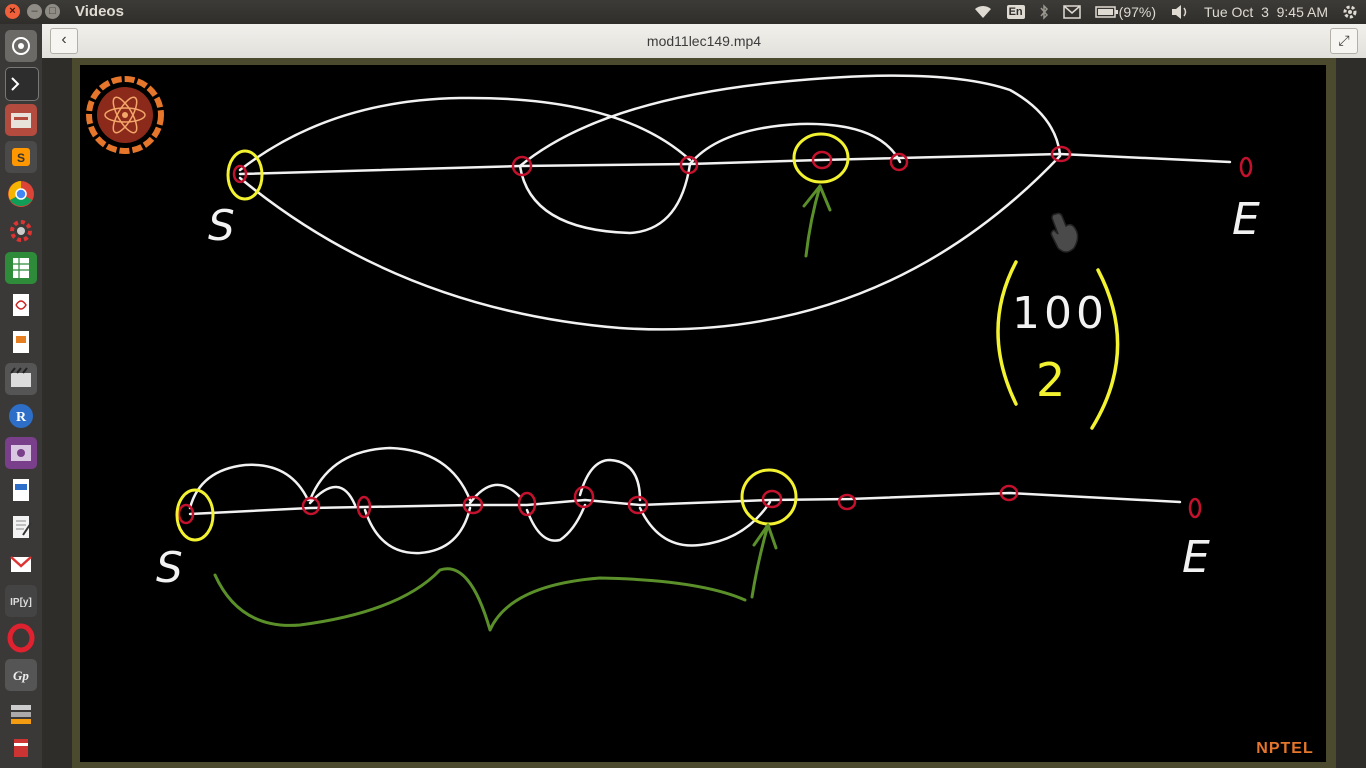 The image size is (1366, 768). I want to click on top-main-line, so click(735, 164).